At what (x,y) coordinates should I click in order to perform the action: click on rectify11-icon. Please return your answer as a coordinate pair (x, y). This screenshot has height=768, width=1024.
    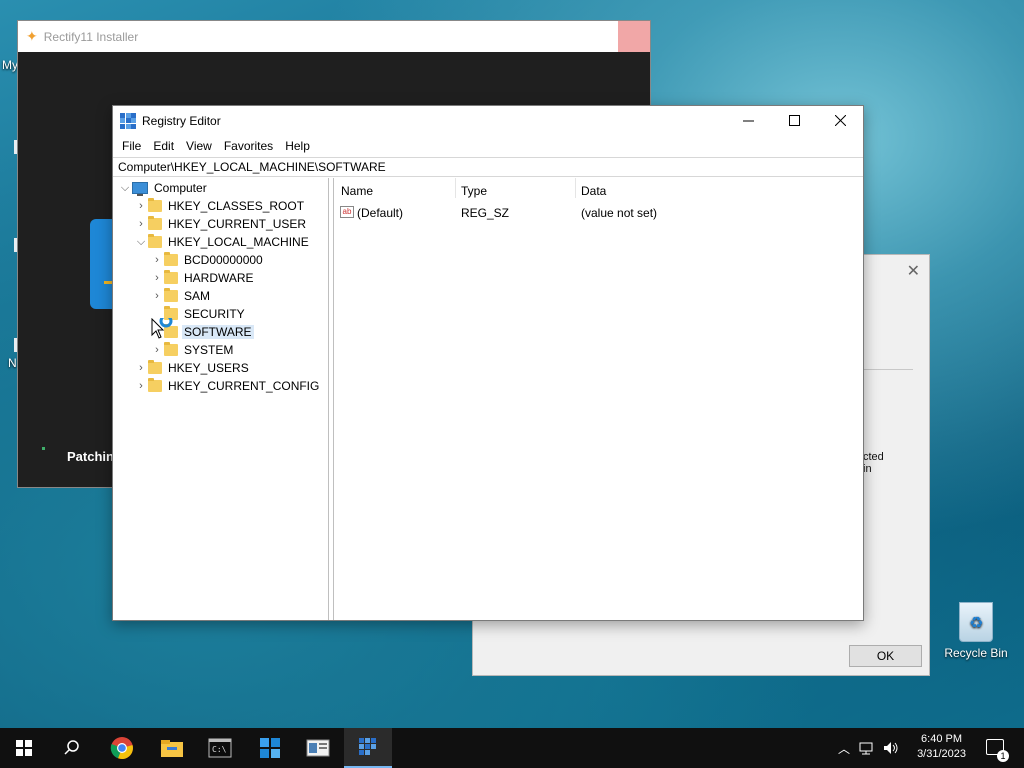
    Looking at the image, I should click on (270, 748).